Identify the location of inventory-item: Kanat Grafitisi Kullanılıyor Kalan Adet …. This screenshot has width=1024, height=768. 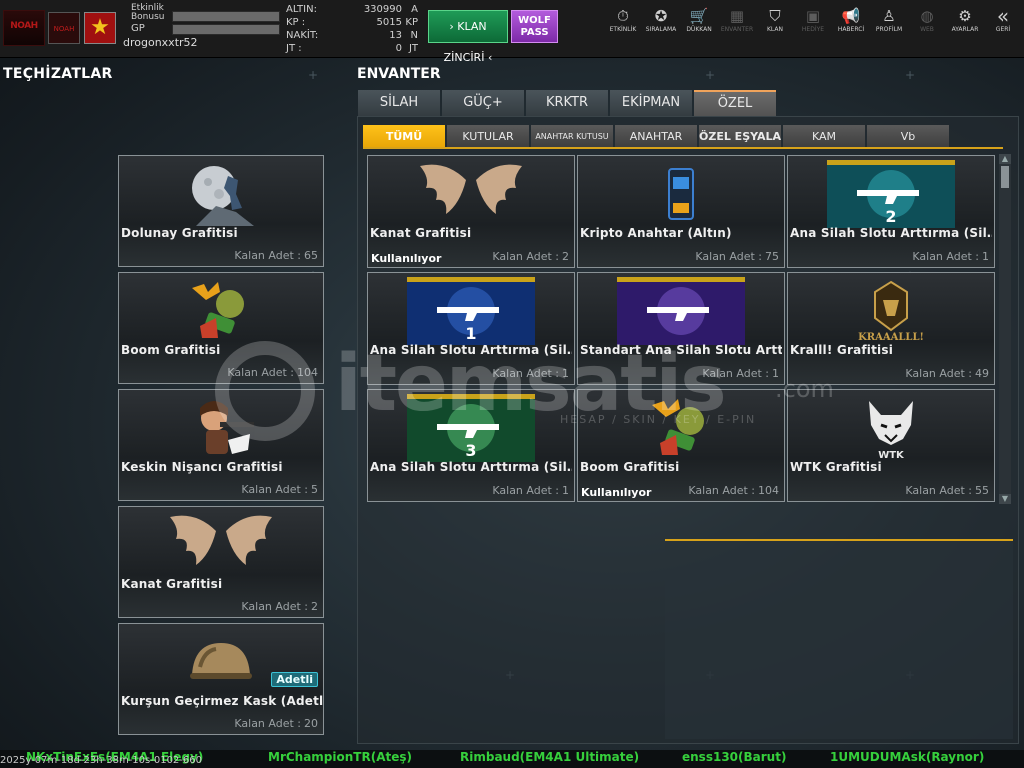
(471, 211).